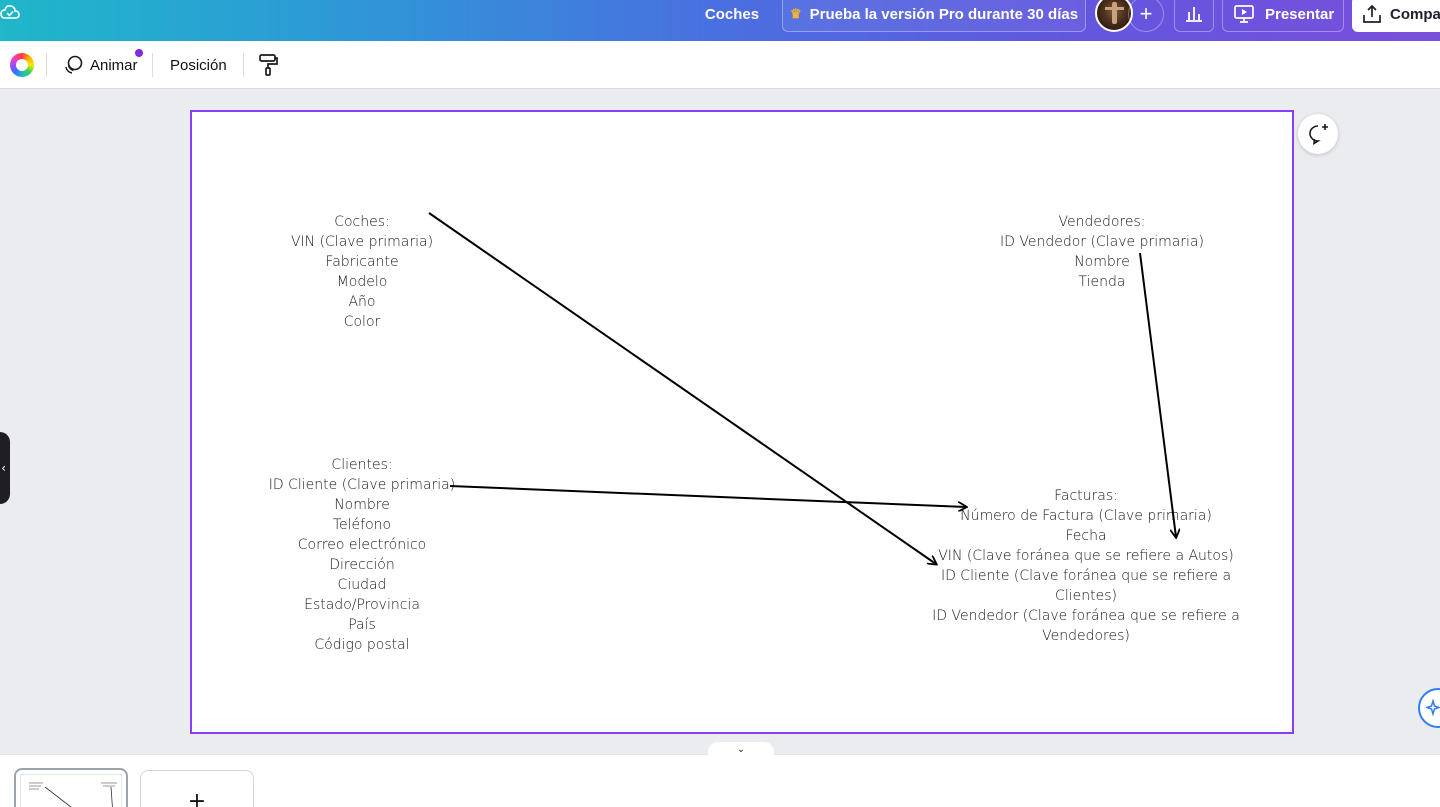 The height and width of the screenshot is (807, 1440). What do you see at coordinates (1244, 14) in the screenshot?
I see `presentation-play-icon` at bounding box center [1244, 14].